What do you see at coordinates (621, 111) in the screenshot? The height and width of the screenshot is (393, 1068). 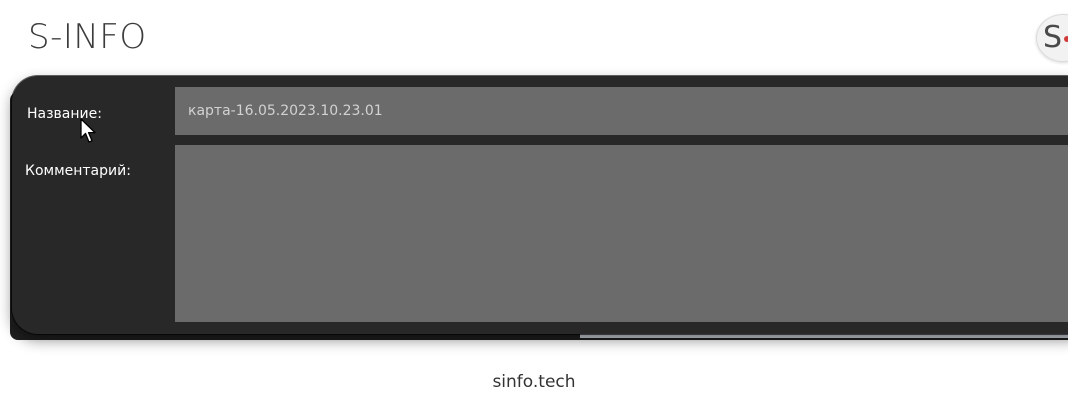 I see `name-input` at bounding box center [621, 111].